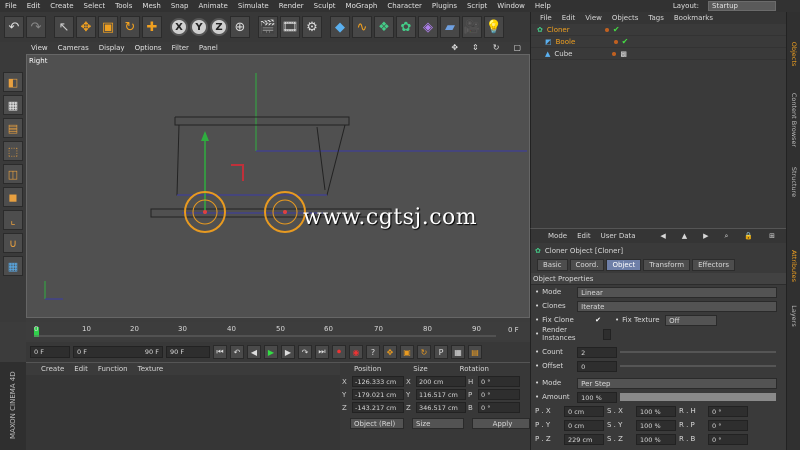 The width and height of the screenshot is (800, 450). Describe the element at coordinates (543, 6) in the screenshot. I see `menu-help: Help` at that location.